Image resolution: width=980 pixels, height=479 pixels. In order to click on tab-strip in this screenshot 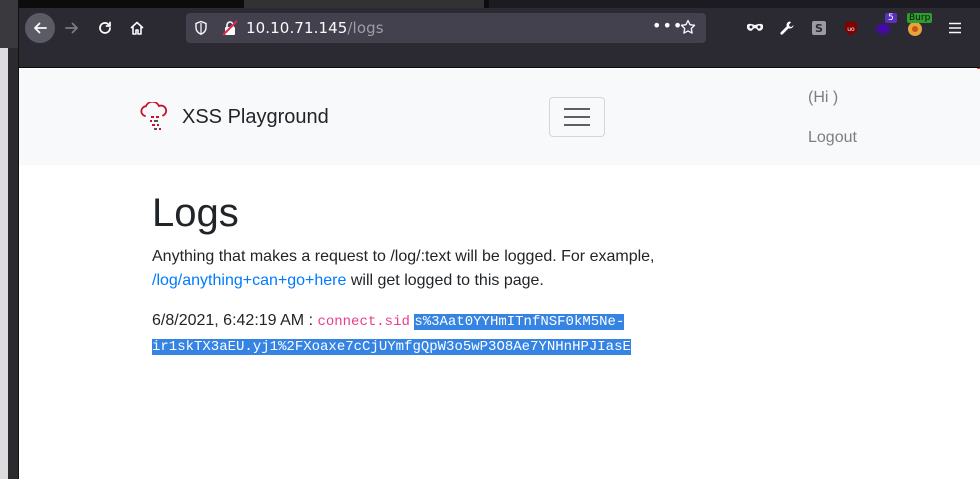, I will do `click(499, 4)`.